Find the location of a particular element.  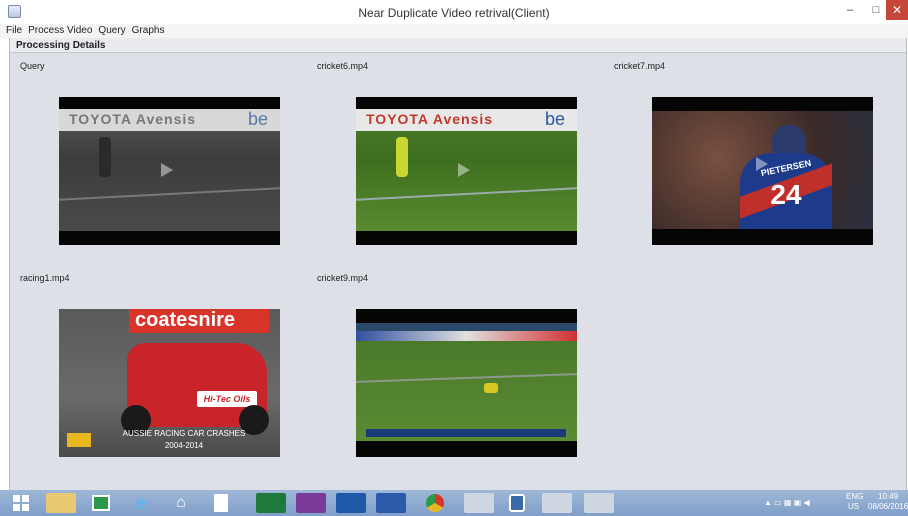

media-icon is located at coordinates (479, 503).